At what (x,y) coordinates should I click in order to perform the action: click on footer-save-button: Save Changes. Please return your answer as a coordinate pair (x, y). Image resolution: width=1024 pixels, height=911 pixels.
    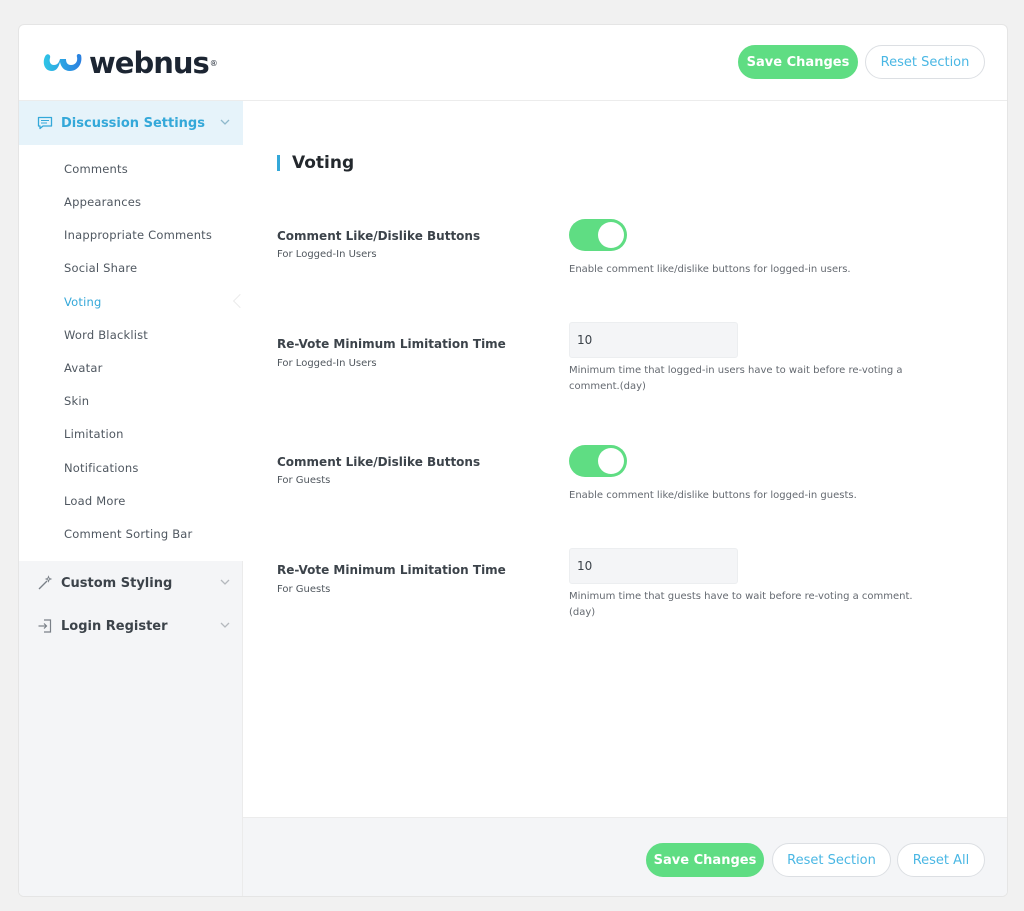
    Looking at the image, I should click on (705, 860).